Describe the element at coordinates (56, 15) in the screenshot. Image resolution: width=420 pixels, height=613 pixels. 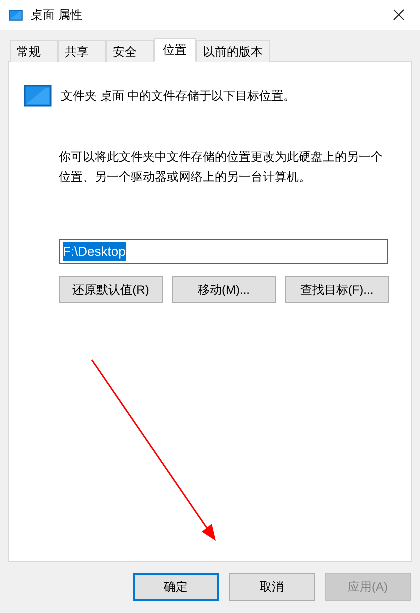
I see `window-title: 桌面 属性` at that location.